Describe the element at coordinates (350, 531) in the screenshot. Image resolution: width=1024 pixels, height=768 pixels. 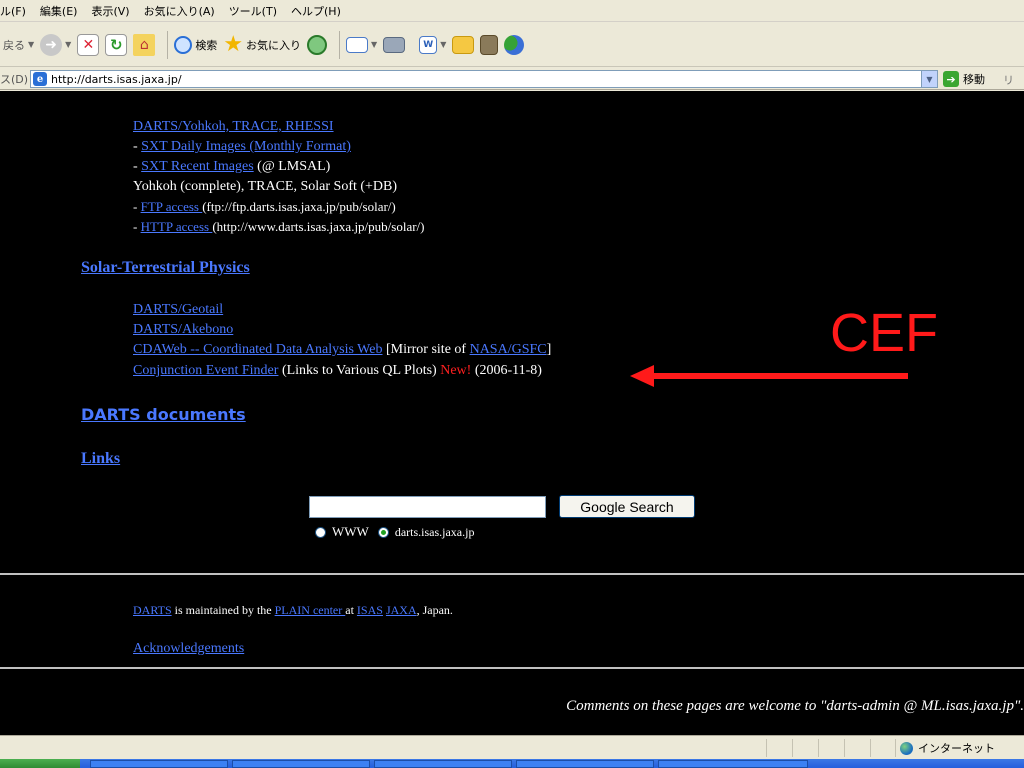
I see `radio-www-label: WWW` at that location.